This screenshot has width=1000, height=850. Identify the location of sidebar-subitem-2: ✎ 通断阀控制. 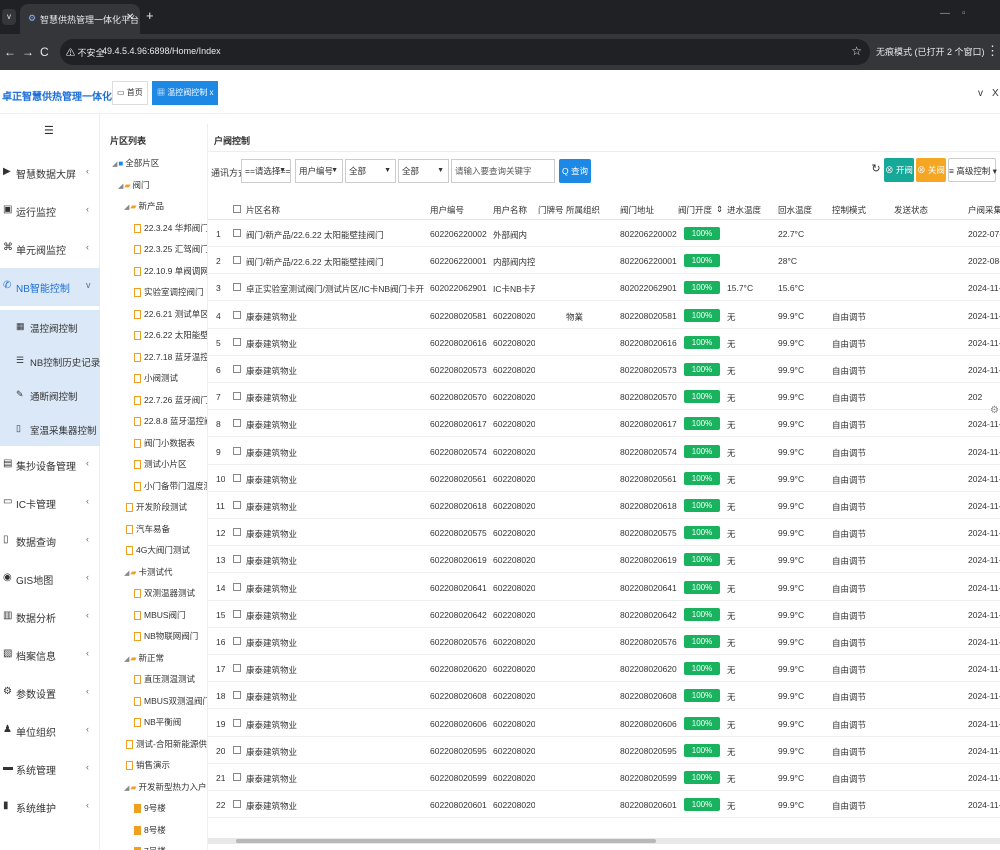
(50, 395).